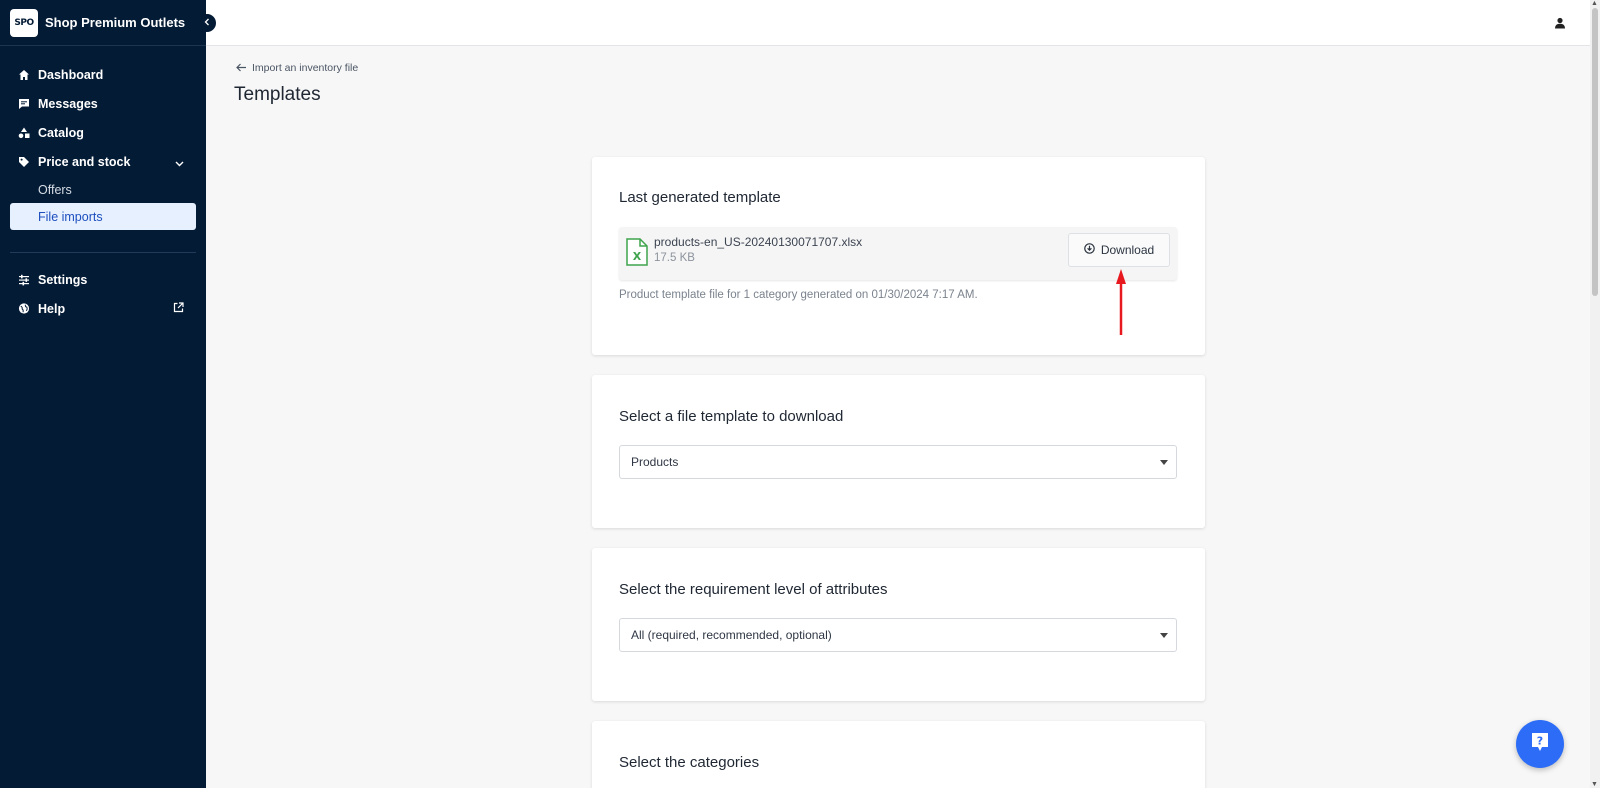 Image resolution: width=1600 pixels, height=788 pixels. Describe the element at coordinates (24, 162) in the screenshot. I see `tag-icon` at that location.